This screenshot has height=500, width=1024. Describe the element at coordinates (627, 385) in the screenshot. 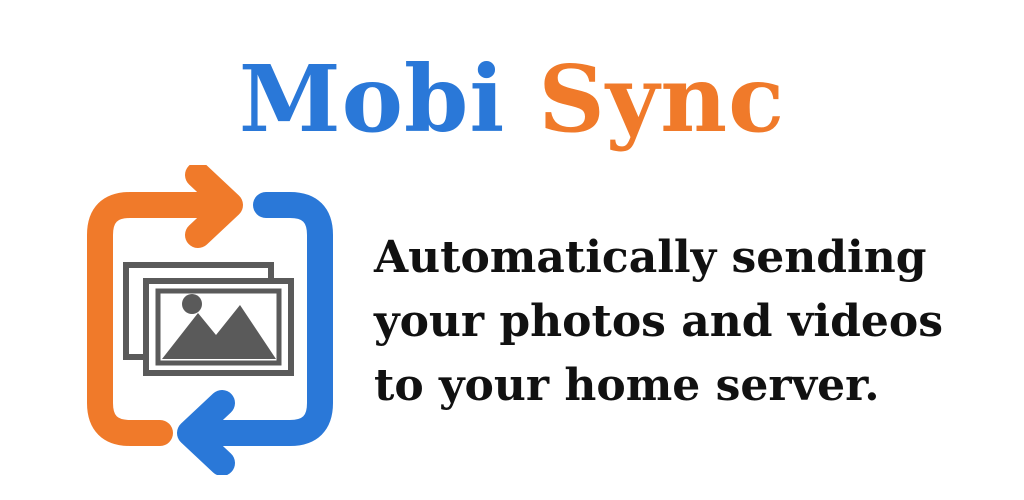

I see `tagline-line-3: to your home server.` at that location.